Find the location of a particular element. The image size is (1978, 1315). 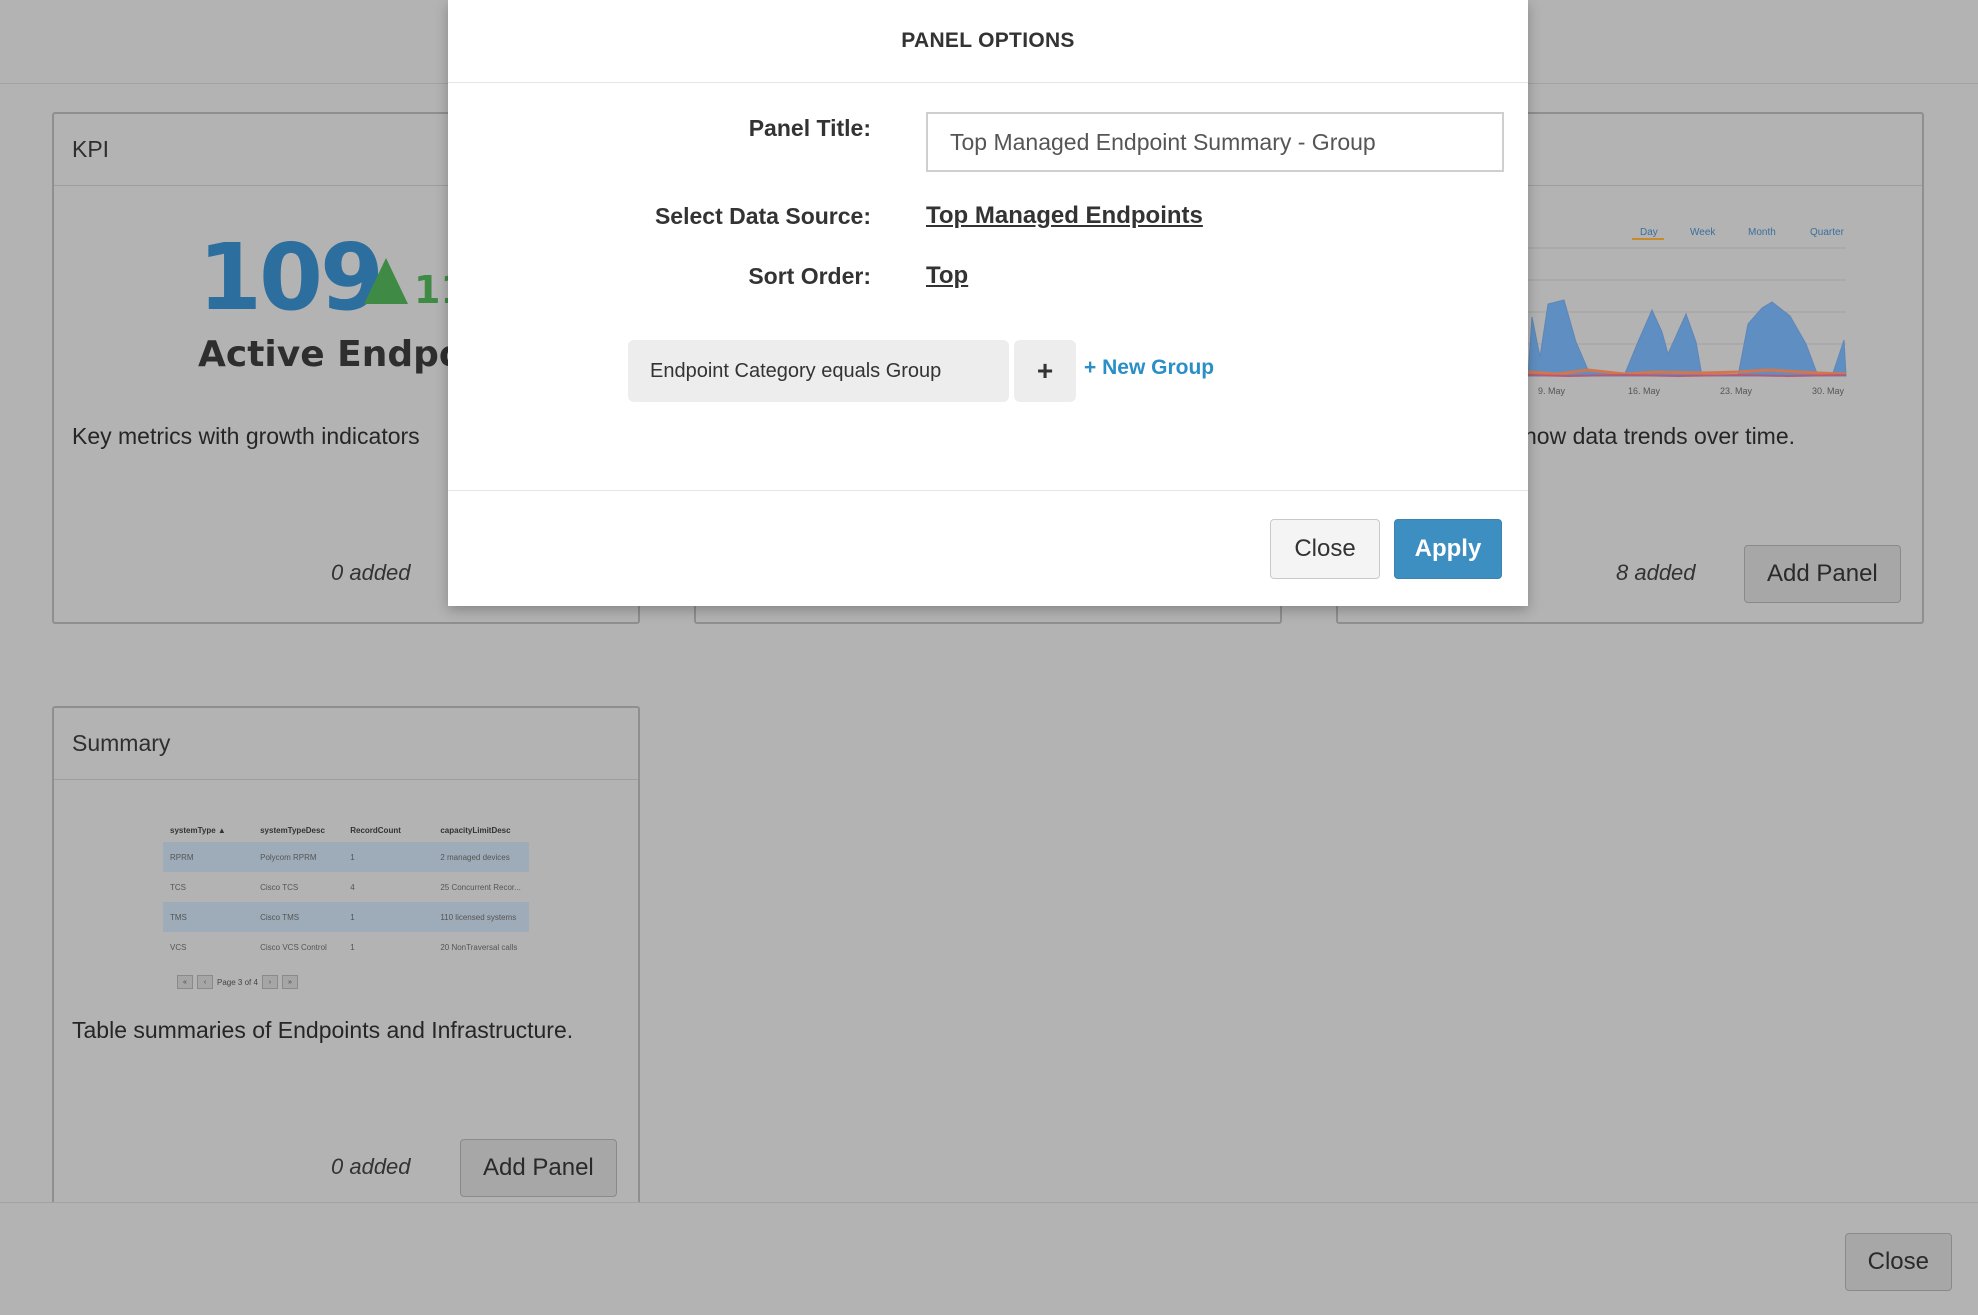

kpi-preview-number: 109 is located at coordinates (291, 277).